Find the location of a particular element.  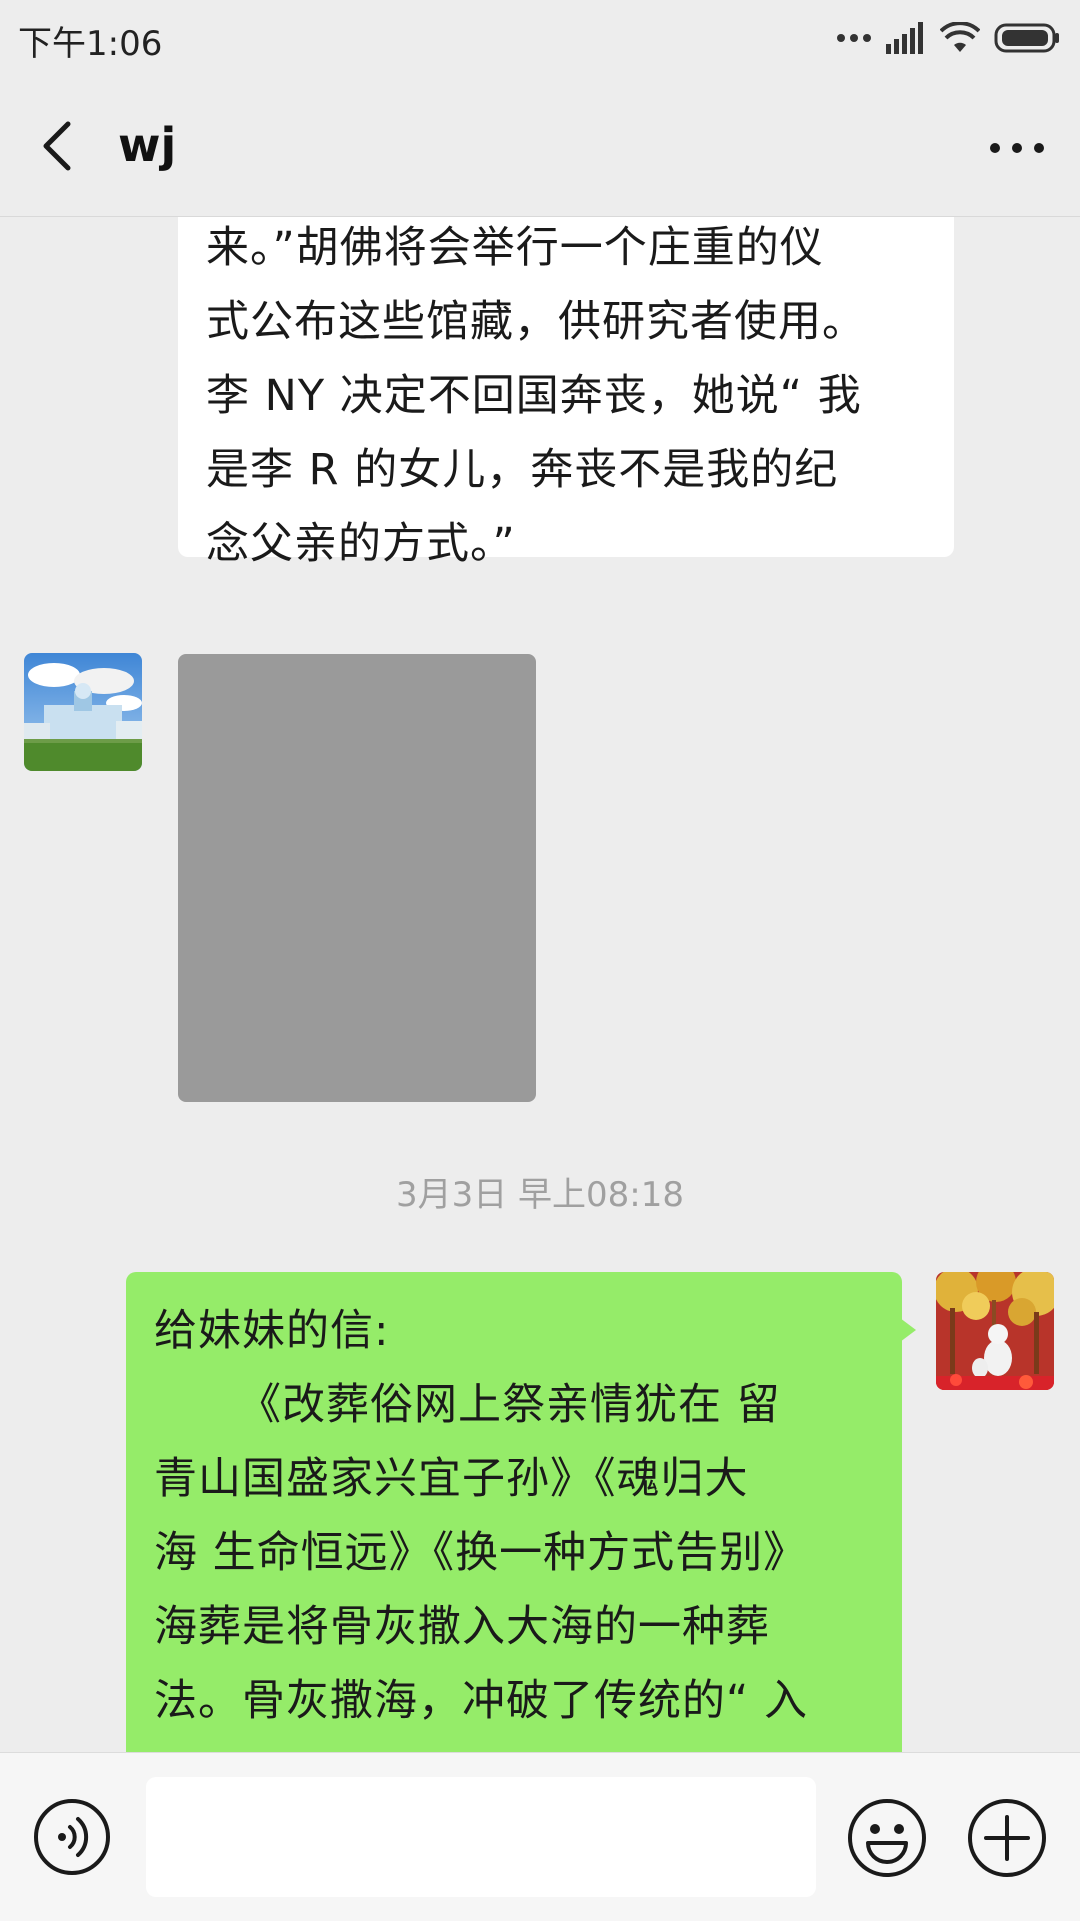

message-input is located at coordinates (481, 1837).